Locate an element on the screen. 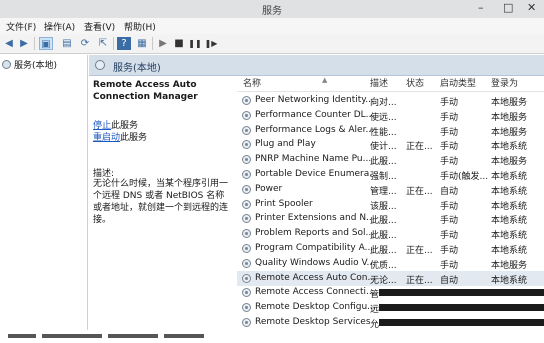 The height and width of the screenshot is (343, 544). table-row: Performance Logs & Aler... 性能... 手动 本地服务 is located at coordinates (390, 130).